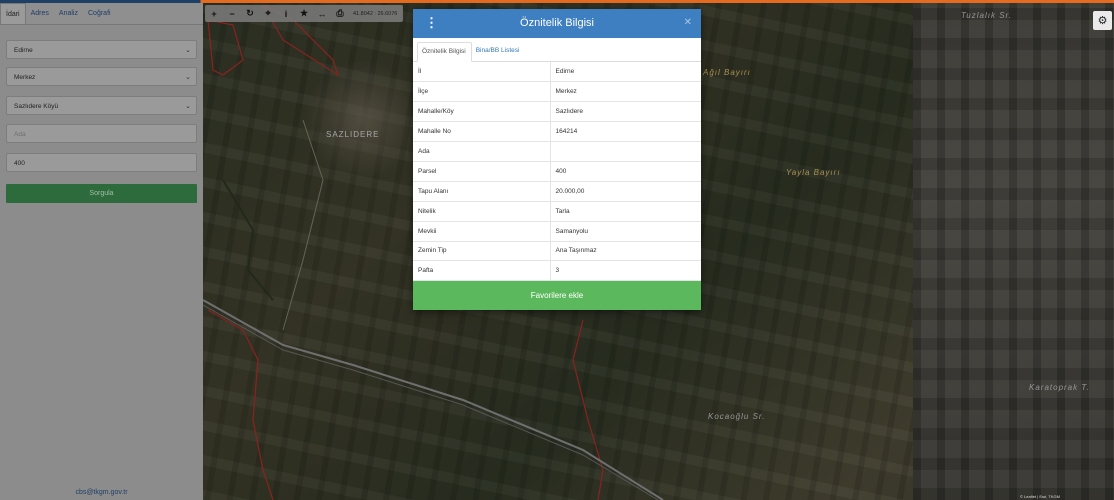  I want to click on gear-icon: ⚙, so click(1102, 20).